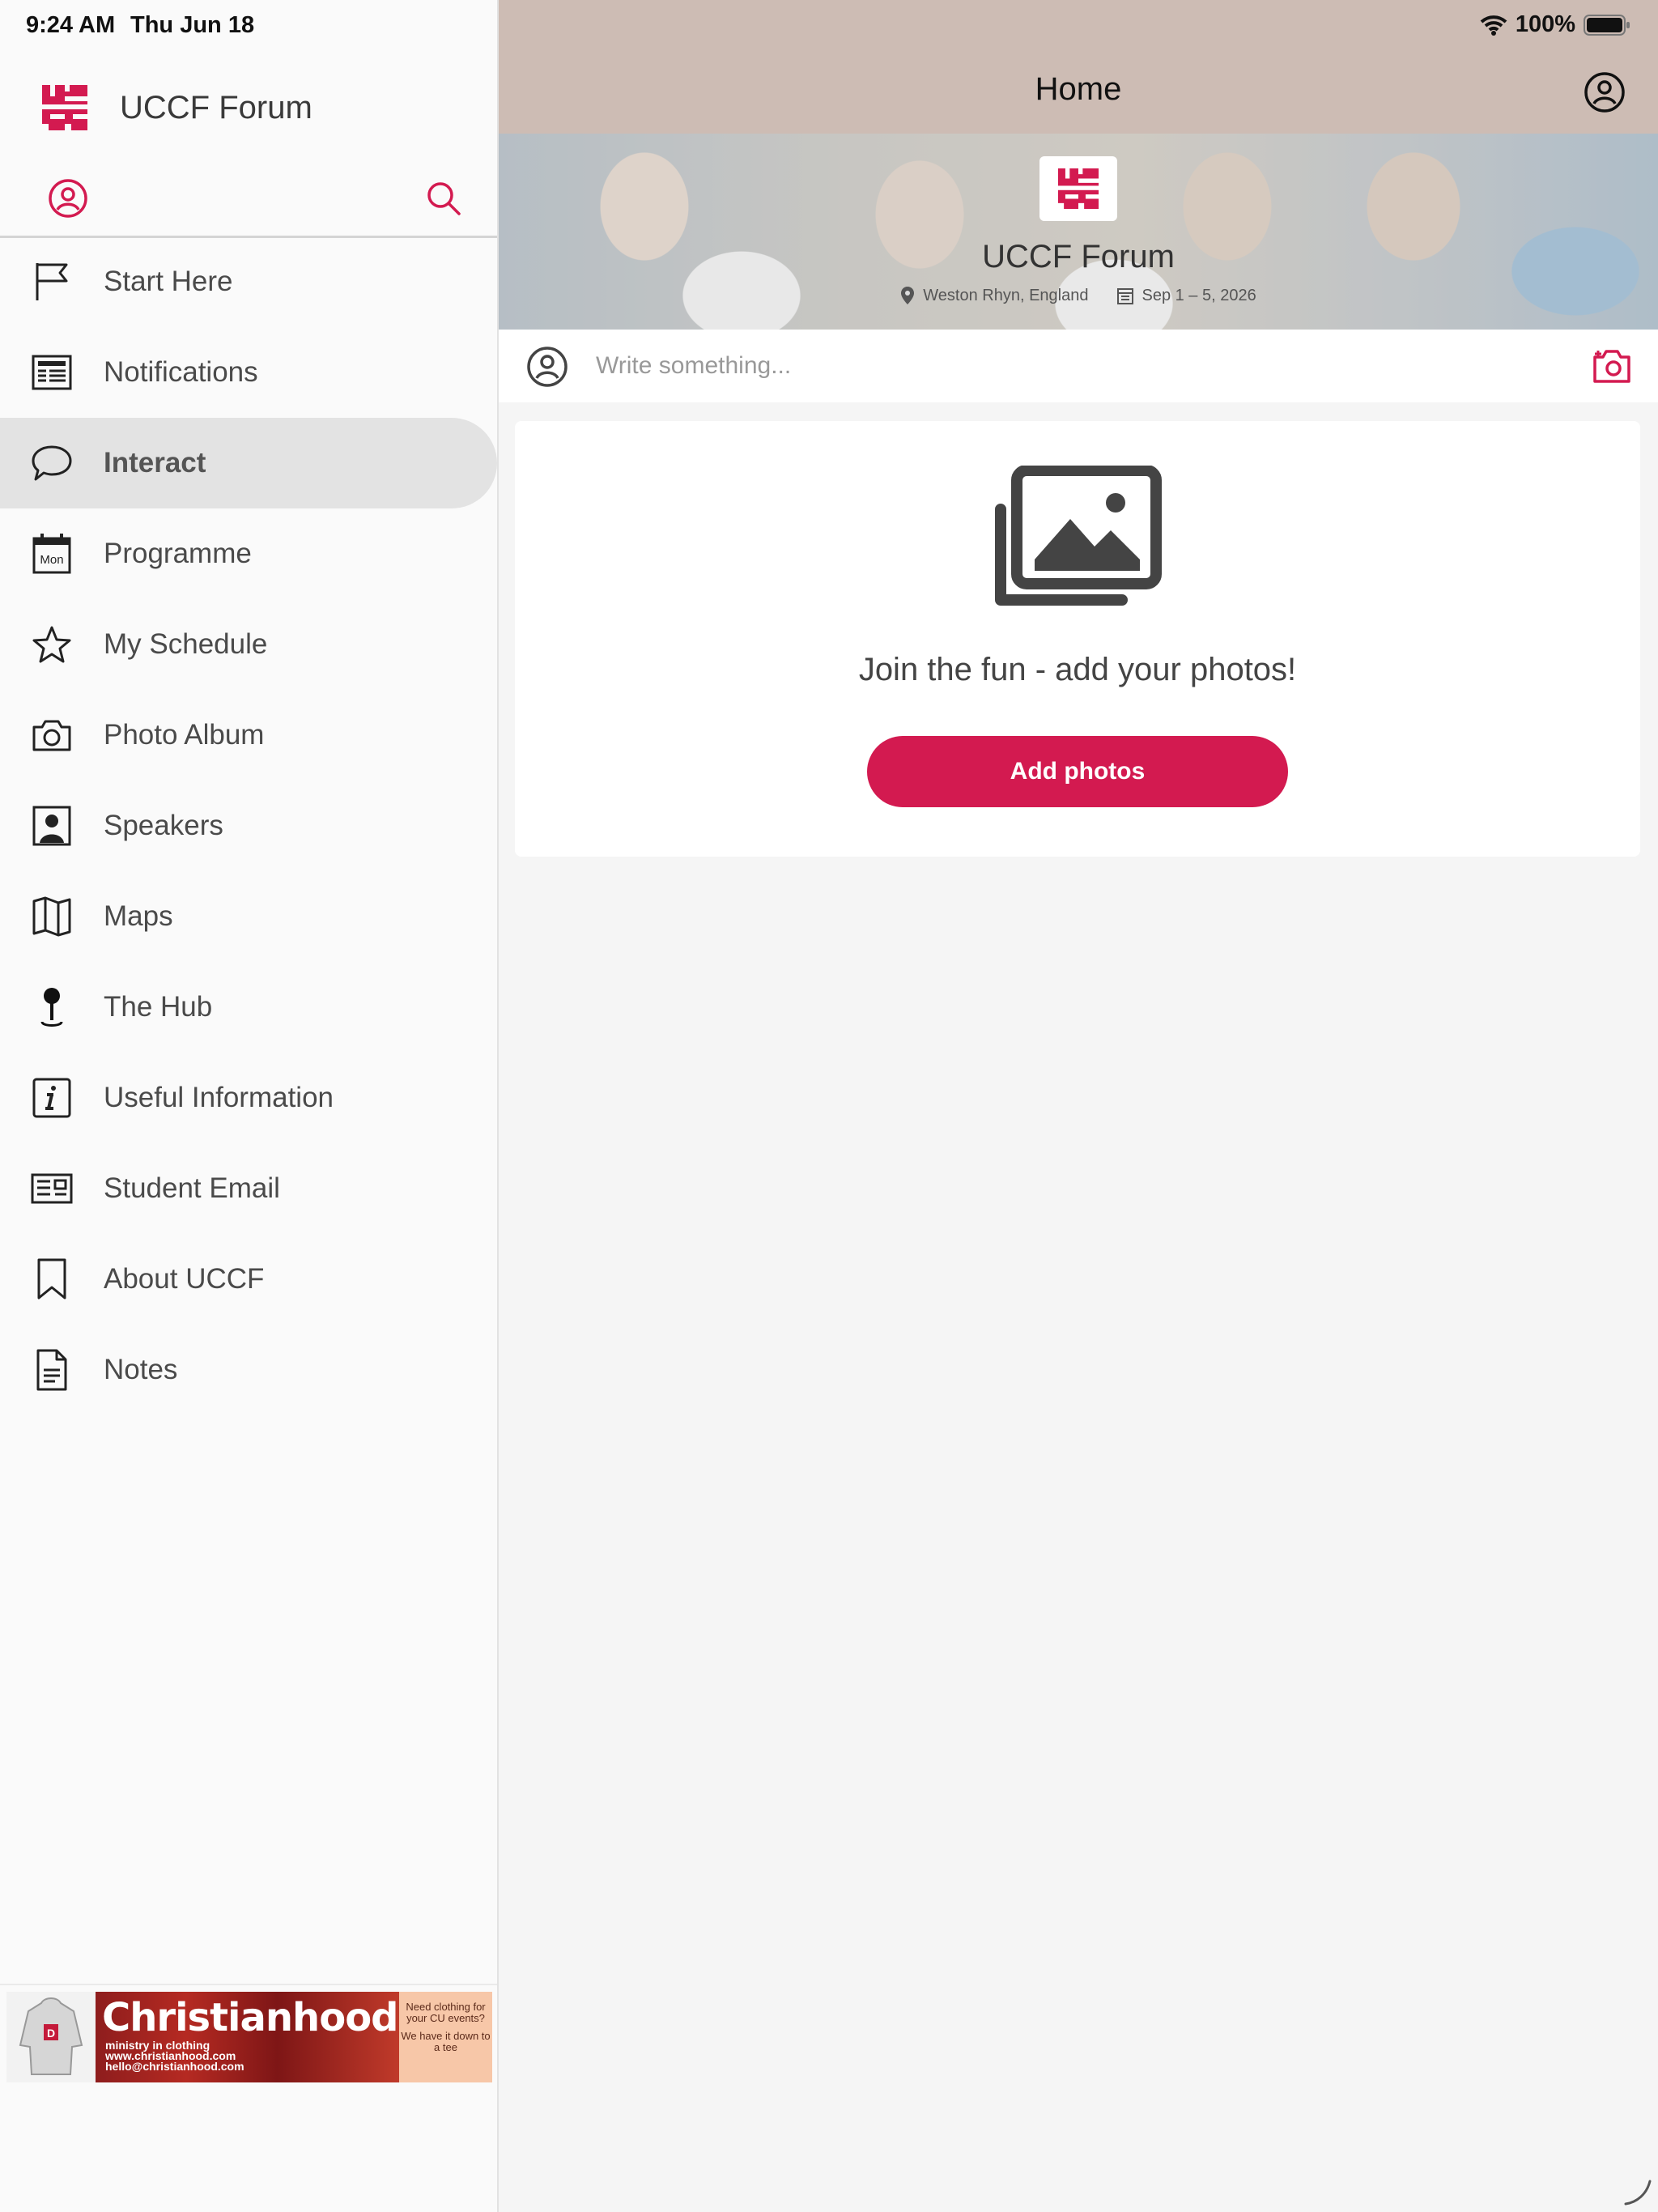  I want to click on map-icon, so click(51, 917).